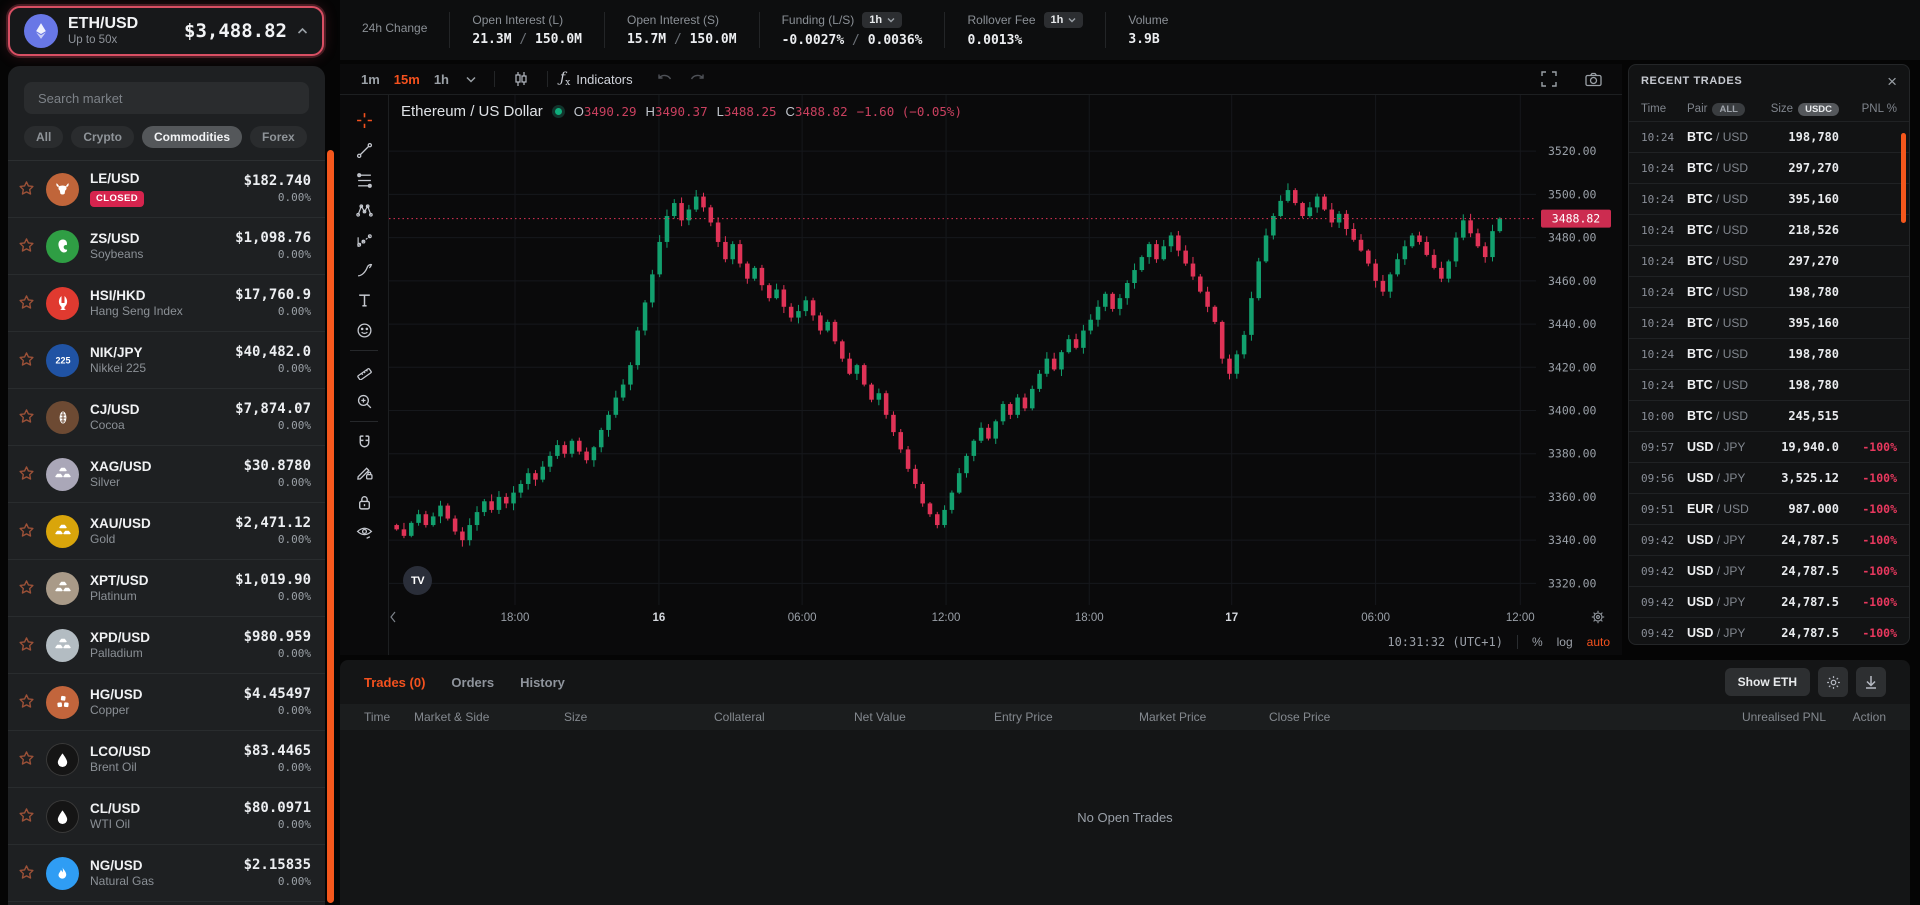 The width and height of the screenshot is (1920, 905). What do you see at coordinates (364, 472) in the screenshot?
I see `drawing-mode-icon` at bounding box center [364, 472].